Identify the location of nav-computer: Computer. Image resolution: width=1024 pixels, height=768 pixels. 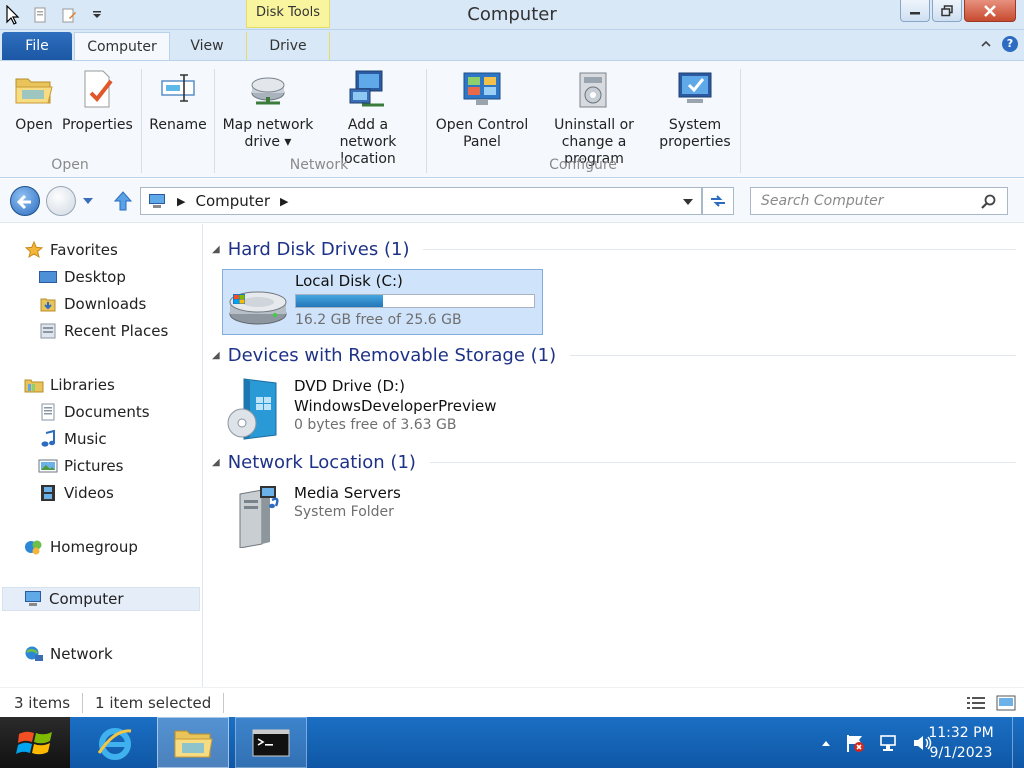
(101, 599).